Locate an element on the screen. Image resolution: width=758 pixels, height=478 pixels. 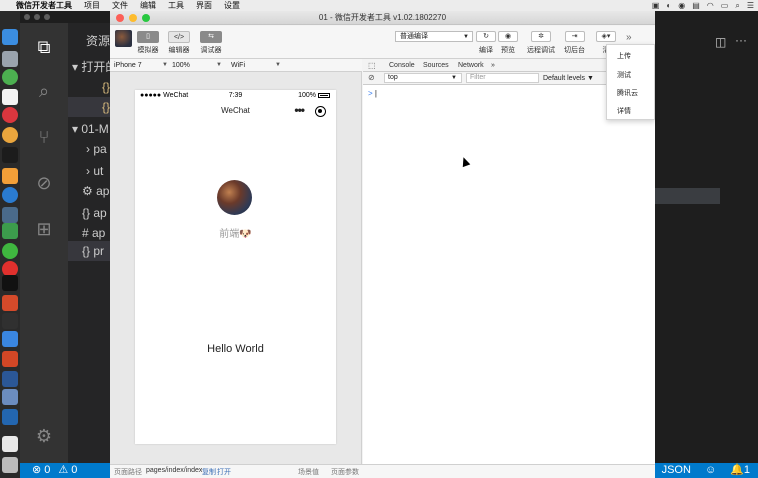
context-select: top ▼ is located at coordinates (423, 78).